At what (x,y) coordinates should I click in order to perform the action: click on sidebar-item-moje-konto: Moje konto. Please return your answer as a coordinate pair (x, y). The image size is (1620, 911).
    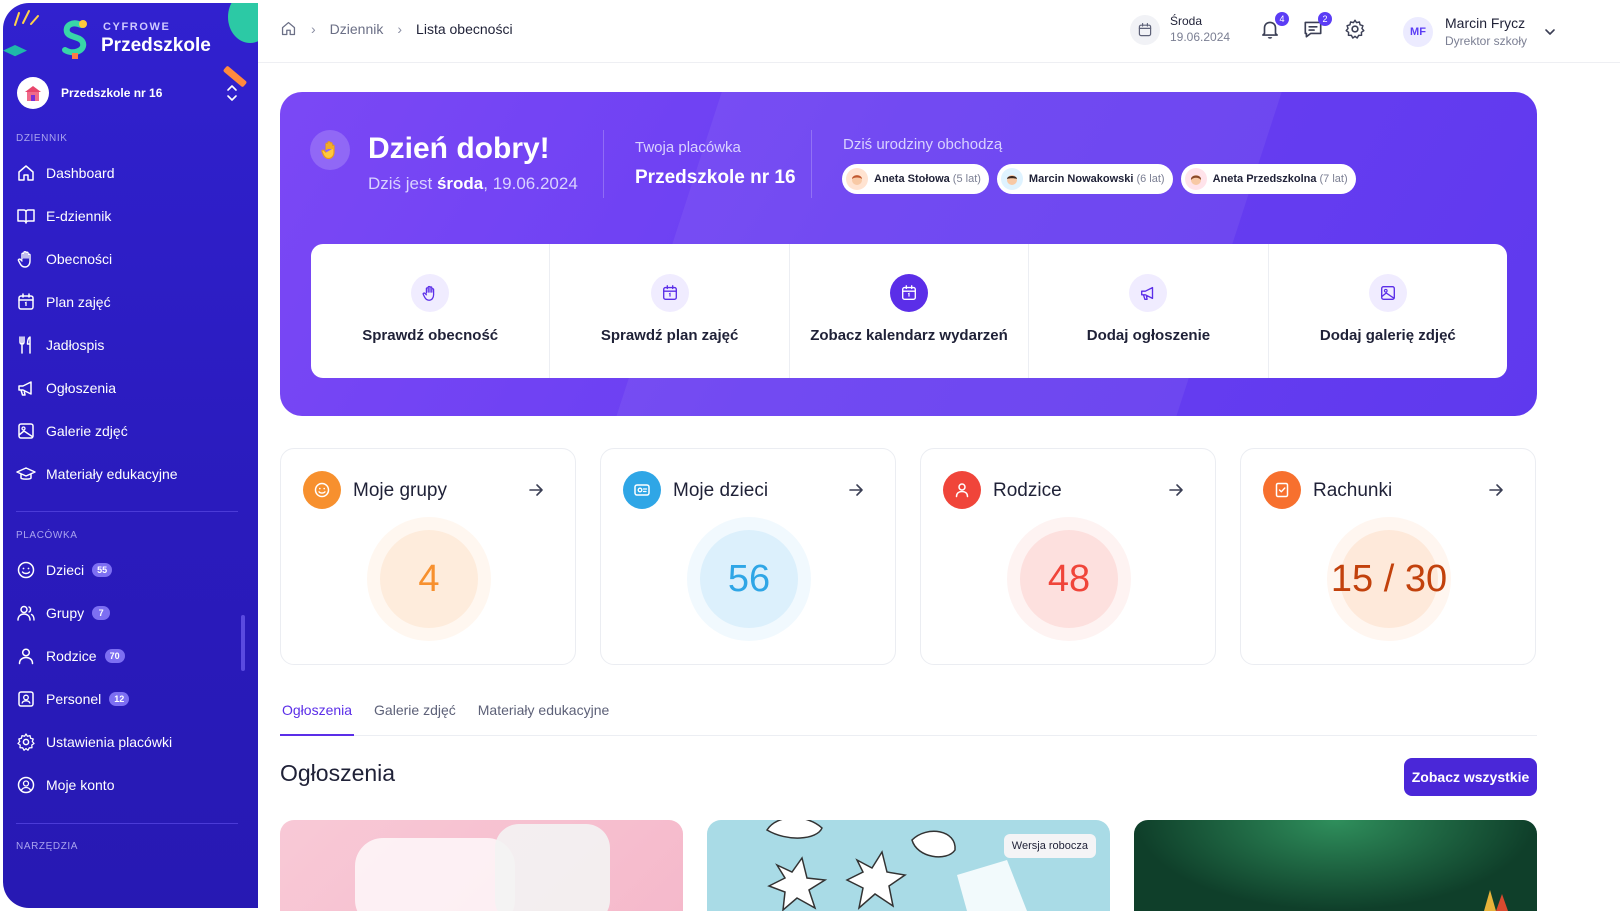
    Looking at the image, I should click on (131, 785).